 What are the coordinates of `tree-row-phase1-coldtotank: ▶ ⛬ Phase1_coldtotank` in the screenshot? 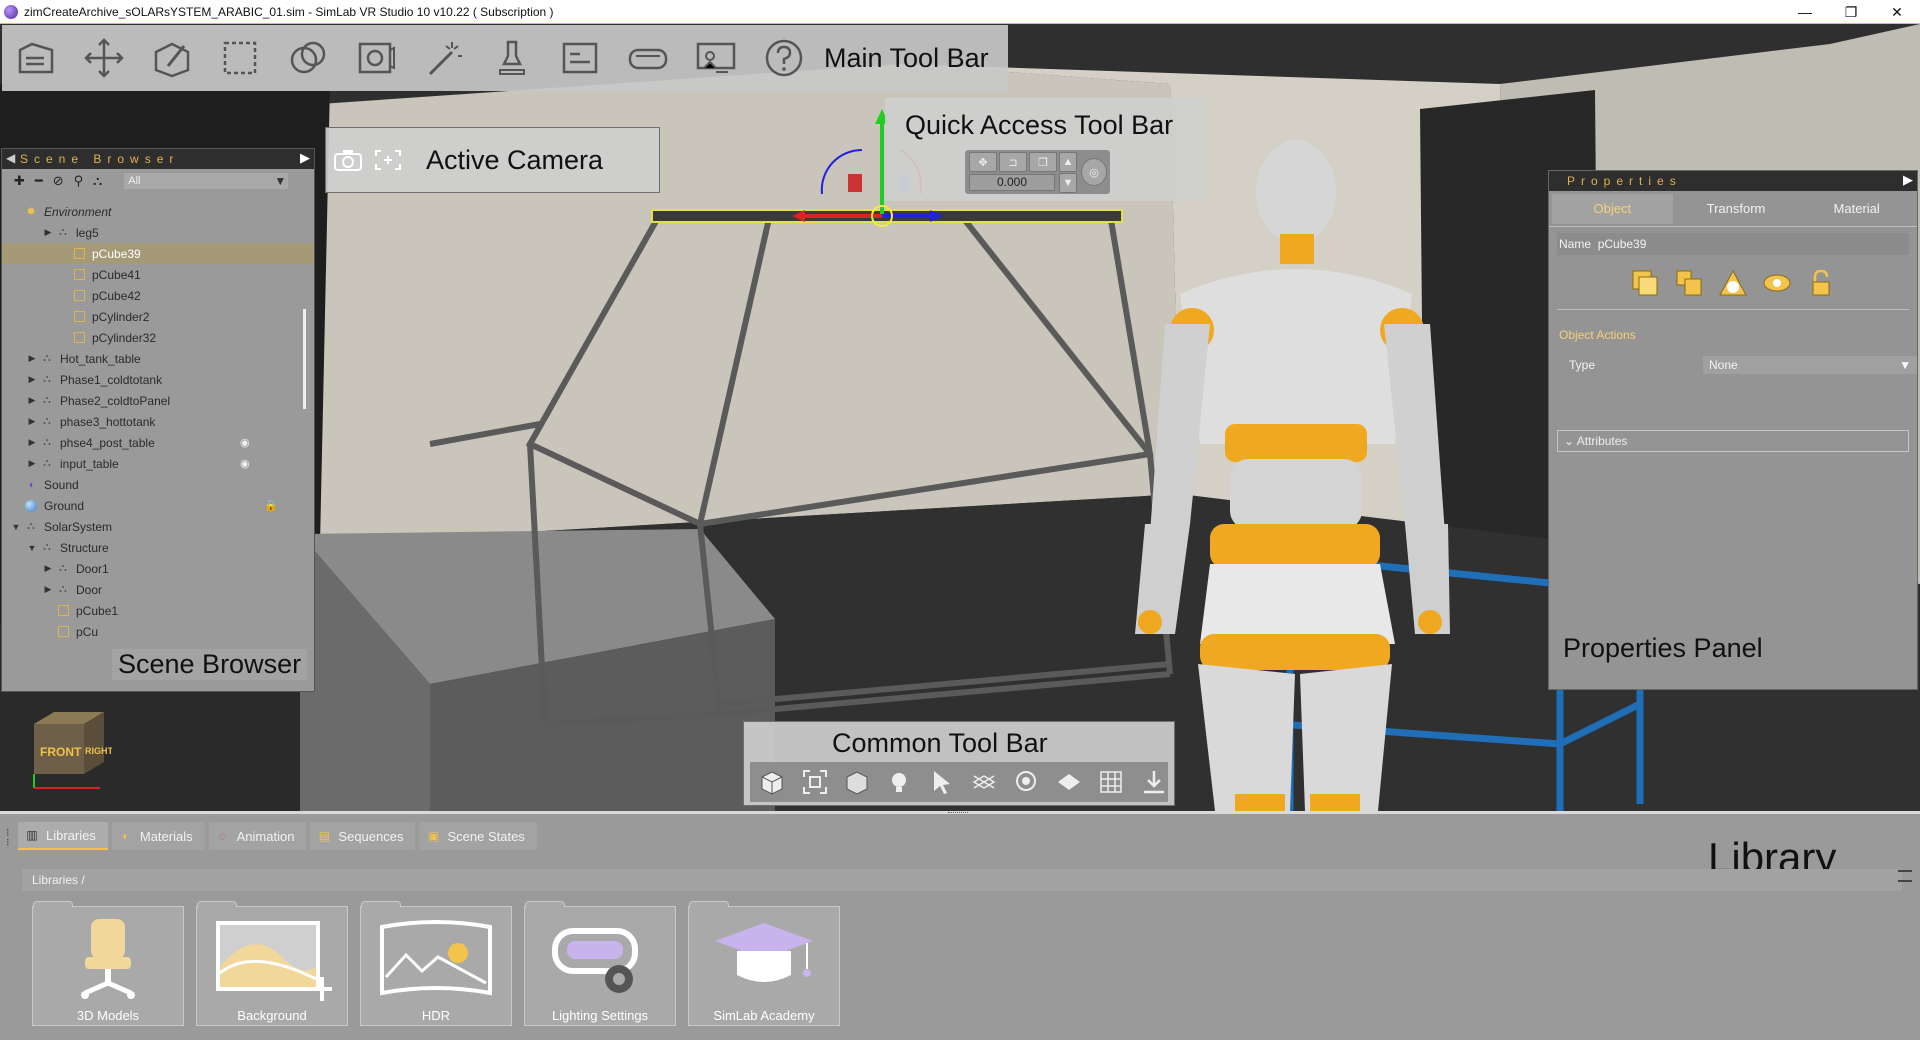 It's located at (158, 379).